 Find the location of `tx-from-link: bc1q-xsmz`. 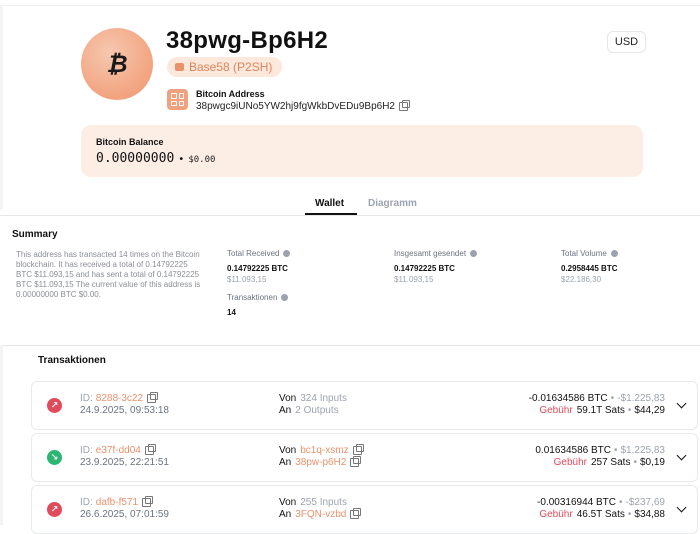

tx-from-link: bc1q-xsmz is located at coordinates (324, 450).